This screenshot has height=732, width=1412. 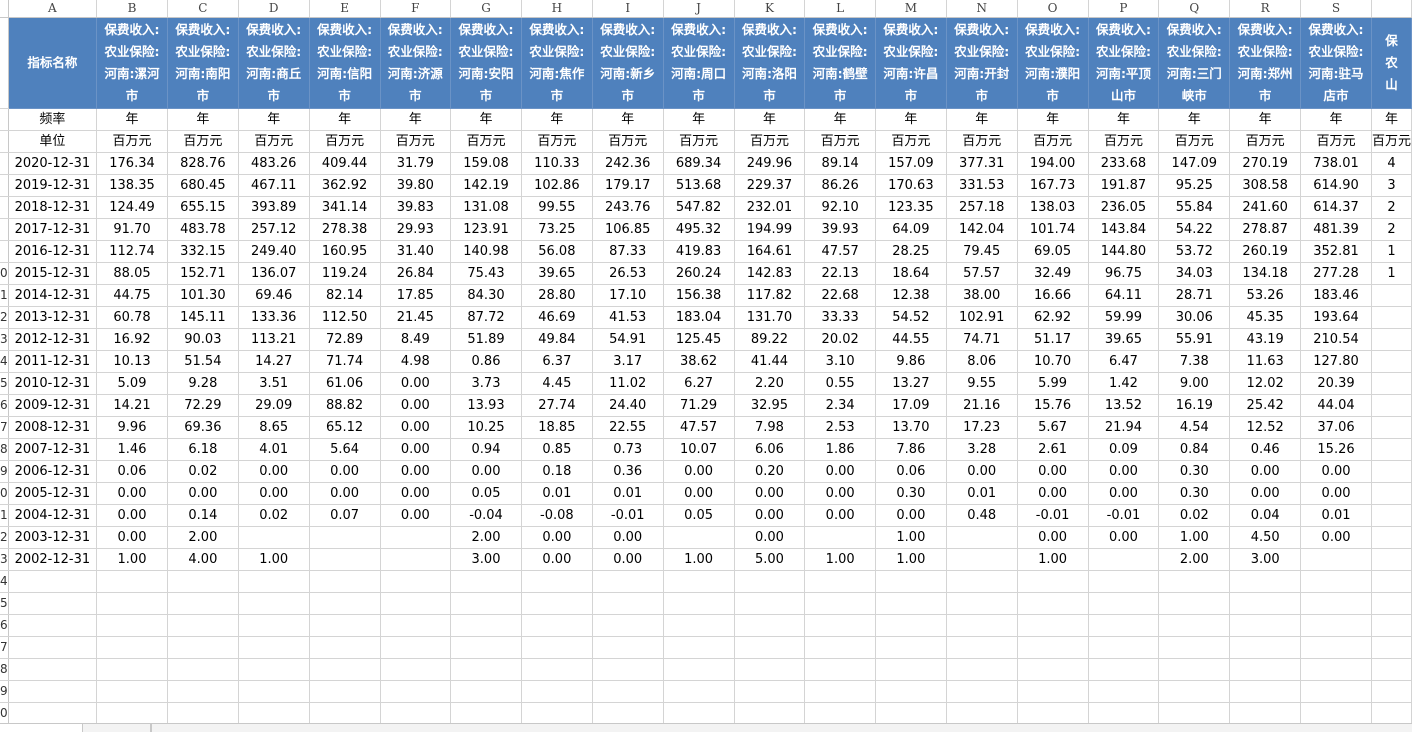 What do you see at coordinates (1053, 229) in the screenshot?
I see `value-cell: 101.74` at bounding box center [1053, 229].